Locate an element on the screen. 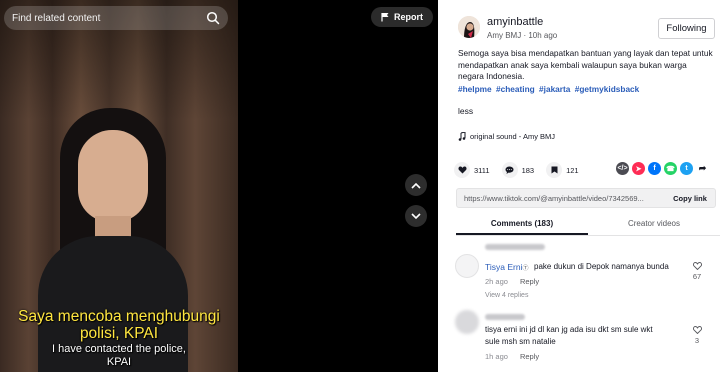 The height and width of the screenshot is (372, 720). hashtag-link: #getmykidsback is located at coordinates (607, 89).